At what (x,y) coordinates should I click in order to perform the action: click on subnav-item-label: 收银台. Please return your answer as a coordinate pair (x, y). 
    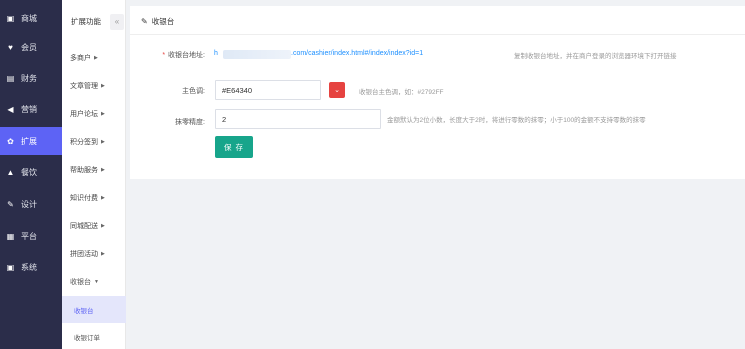
    Looking at the image, I should click on (80, 282).